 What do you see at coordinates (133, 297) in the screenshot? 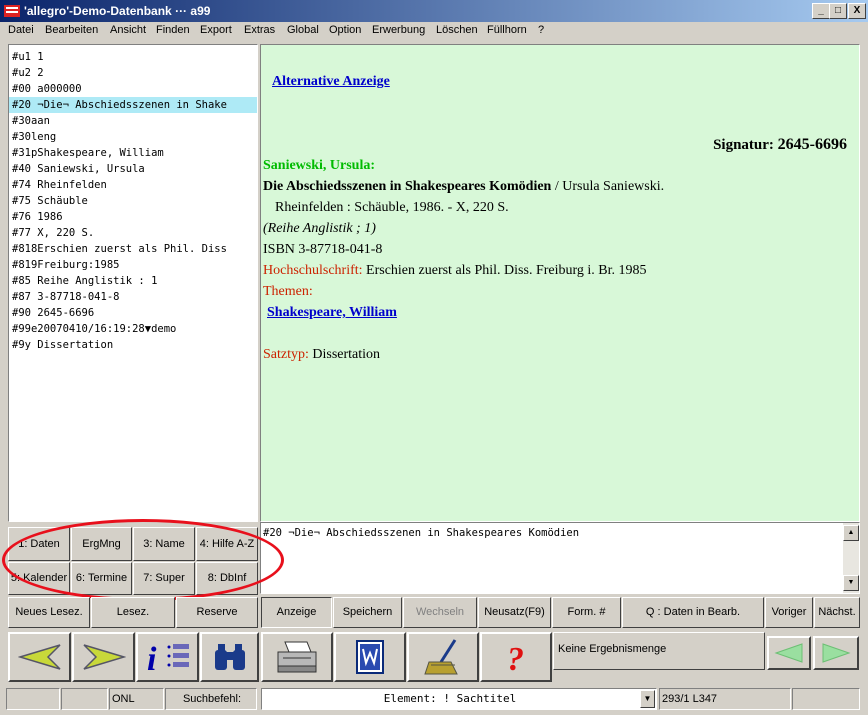
I see `record-line: #87 3-87718-041-8` at bounding box center [133, 297].